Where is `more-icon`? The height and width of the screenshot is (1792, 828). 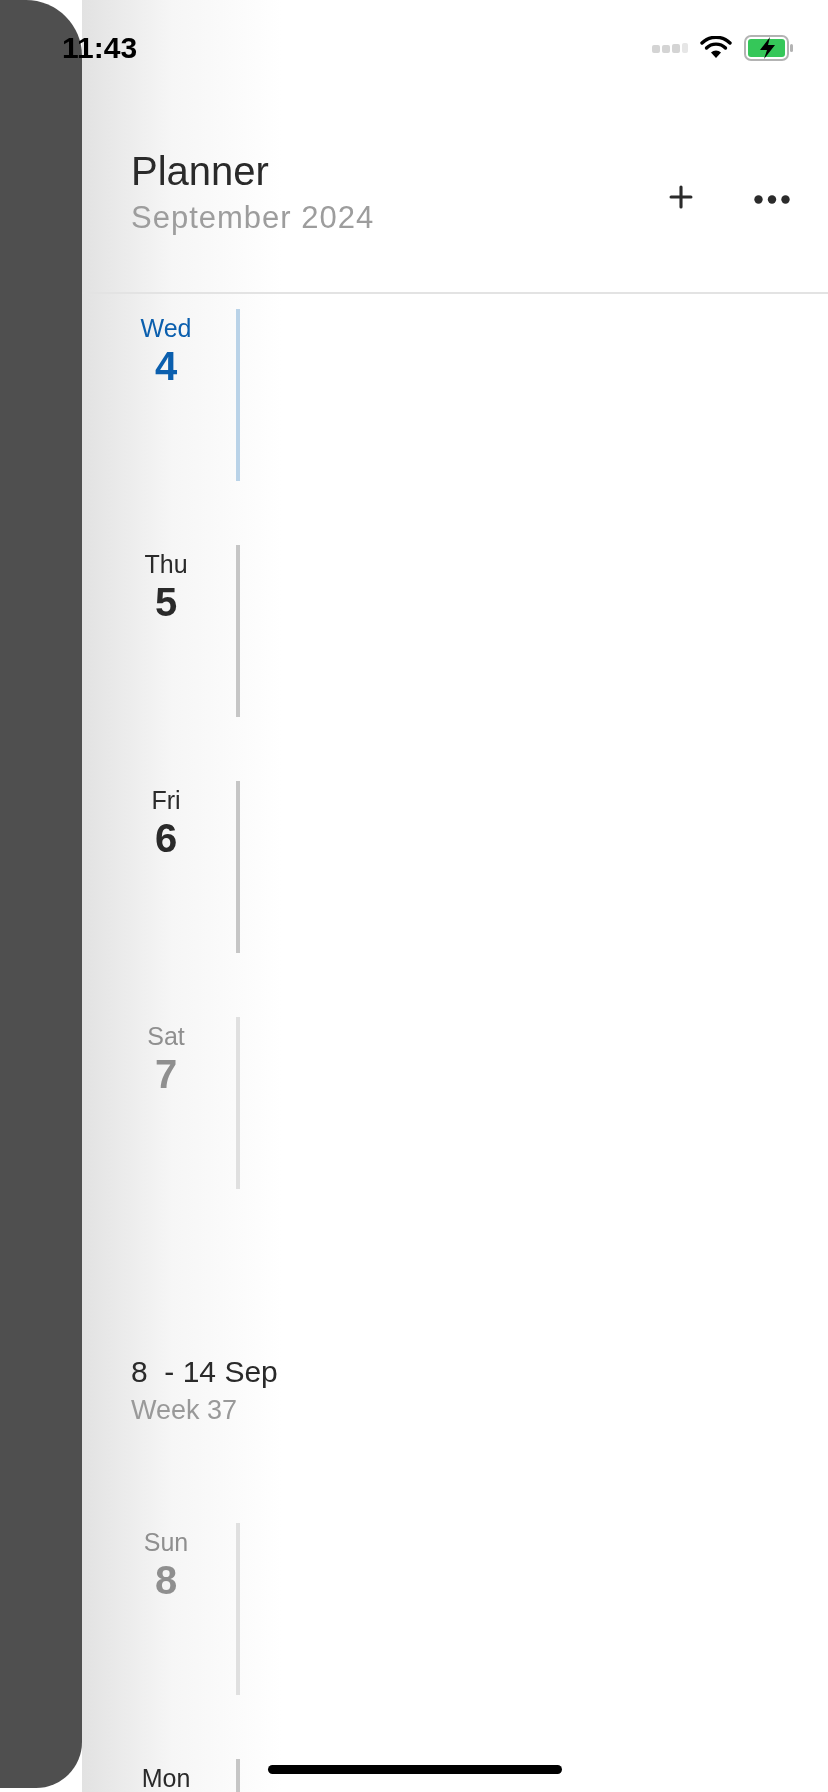 more-icon is located at coordinates (772, 199).